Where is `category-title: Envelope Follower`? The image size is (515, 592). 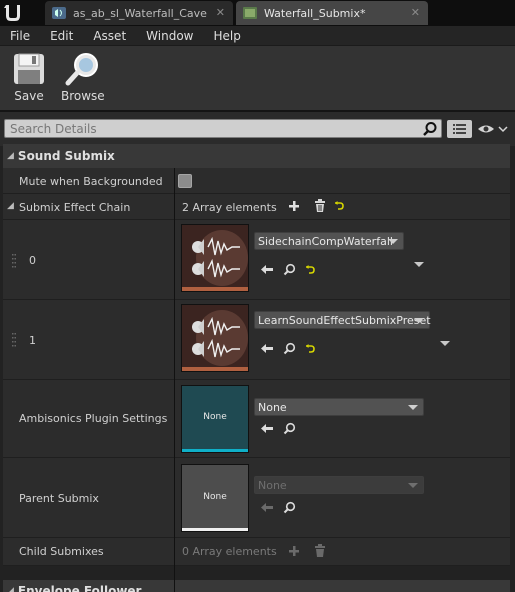
category-title: Envelope Follower is located at coordinates (79, 588).